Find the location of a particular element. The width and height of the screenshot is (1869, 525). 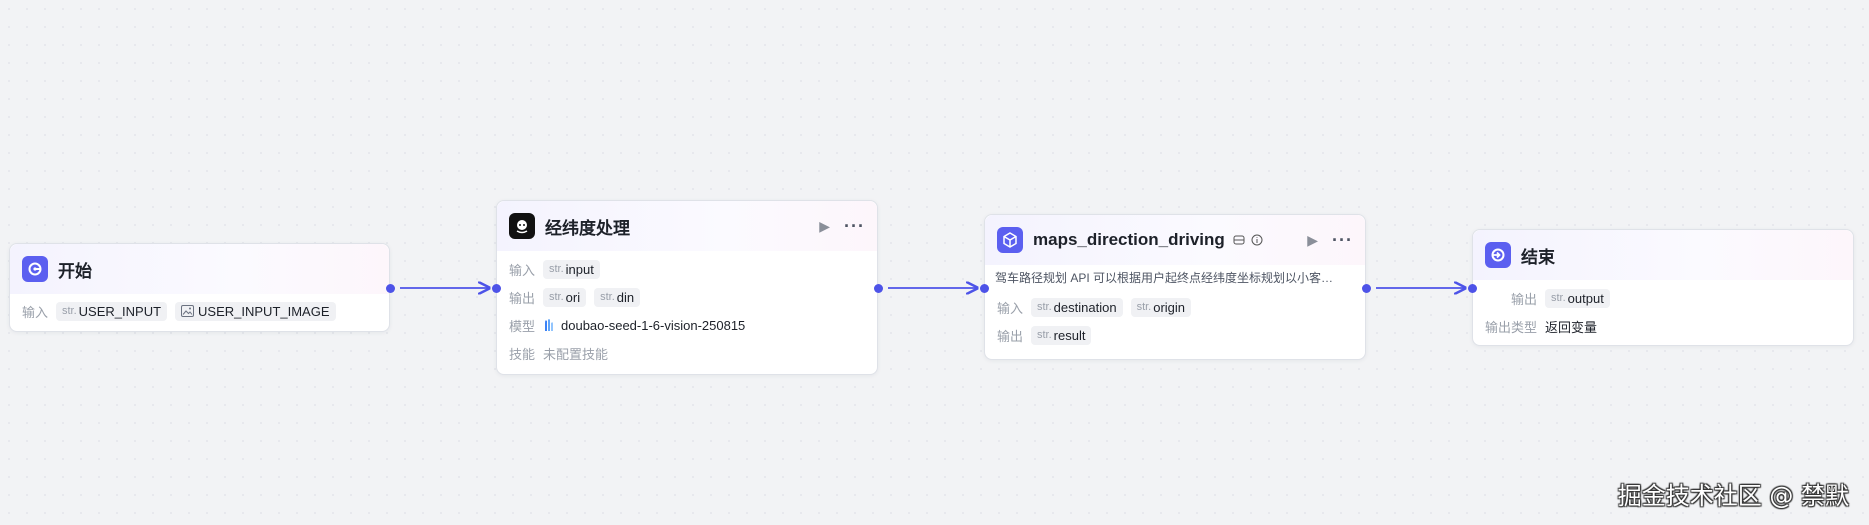

start-output-port is located at coordinates (390, 288).